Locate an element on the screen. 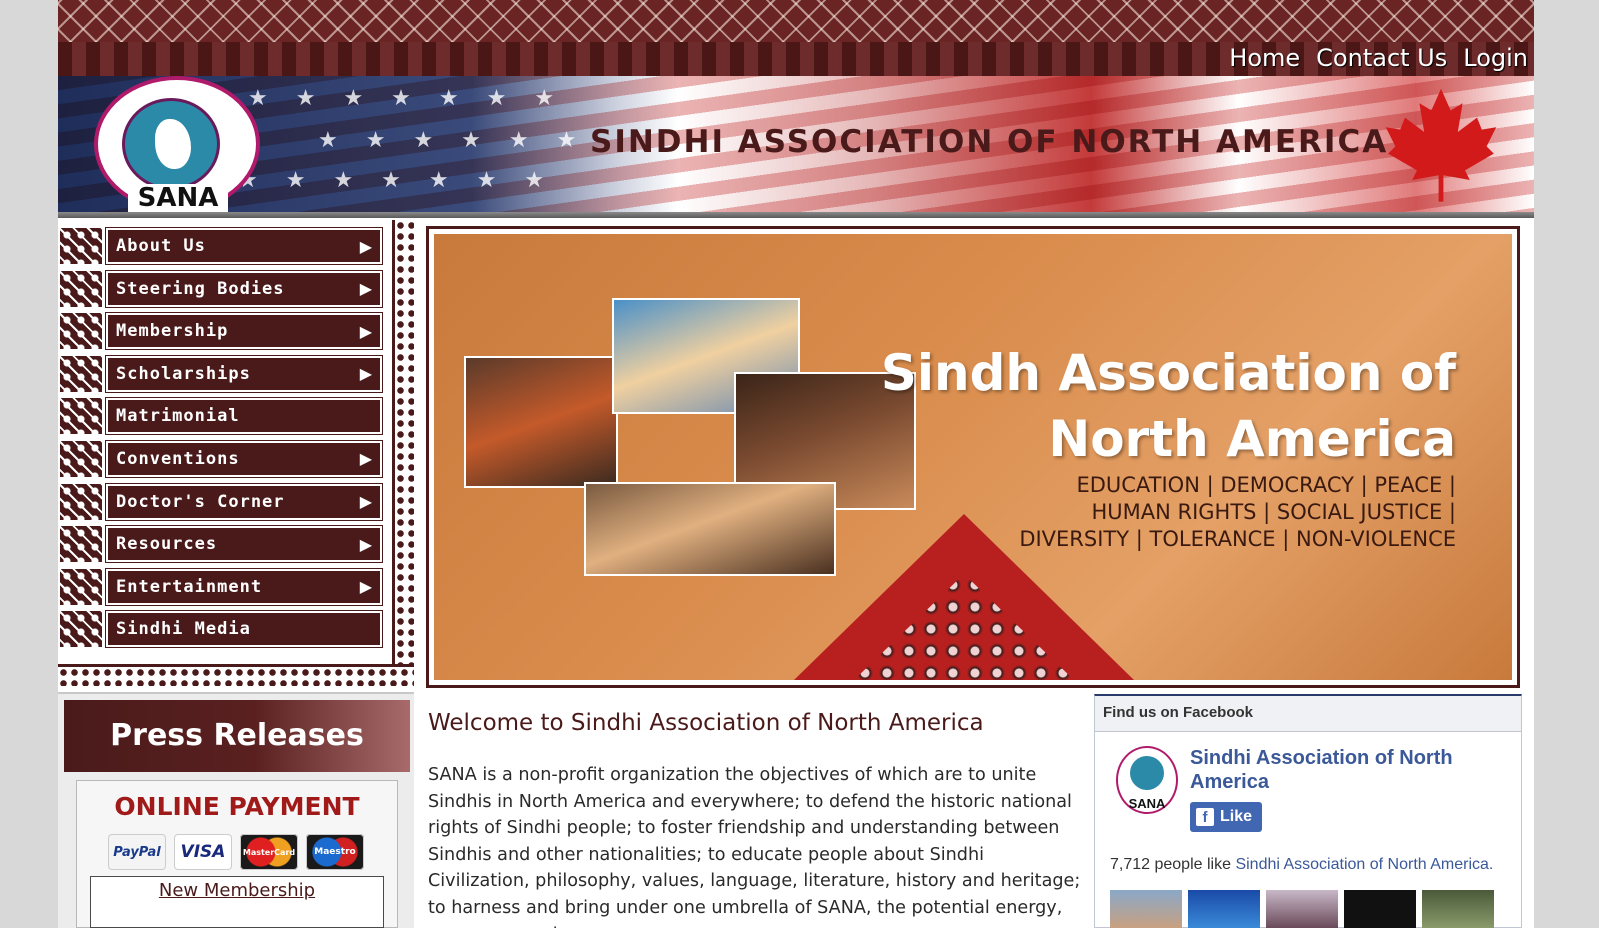  sidebar-item-label: About Us is located at coordinates (161, 246).